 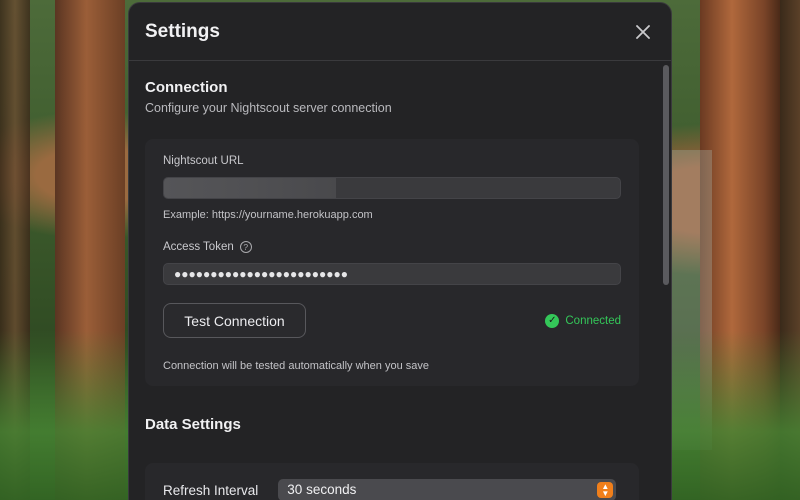 What do you see at coordinates (447, 489) in the screenshot?
I see `refresh-interval-select: 30 seconds ▲ ▼` at bounding box center [447, 489].